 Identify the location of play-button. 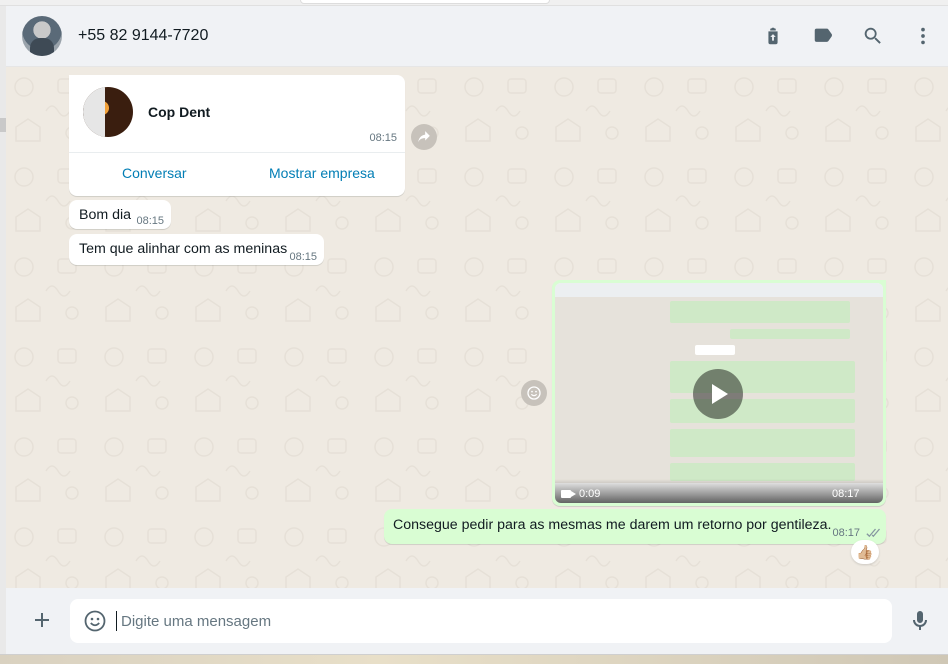
(718, 394).